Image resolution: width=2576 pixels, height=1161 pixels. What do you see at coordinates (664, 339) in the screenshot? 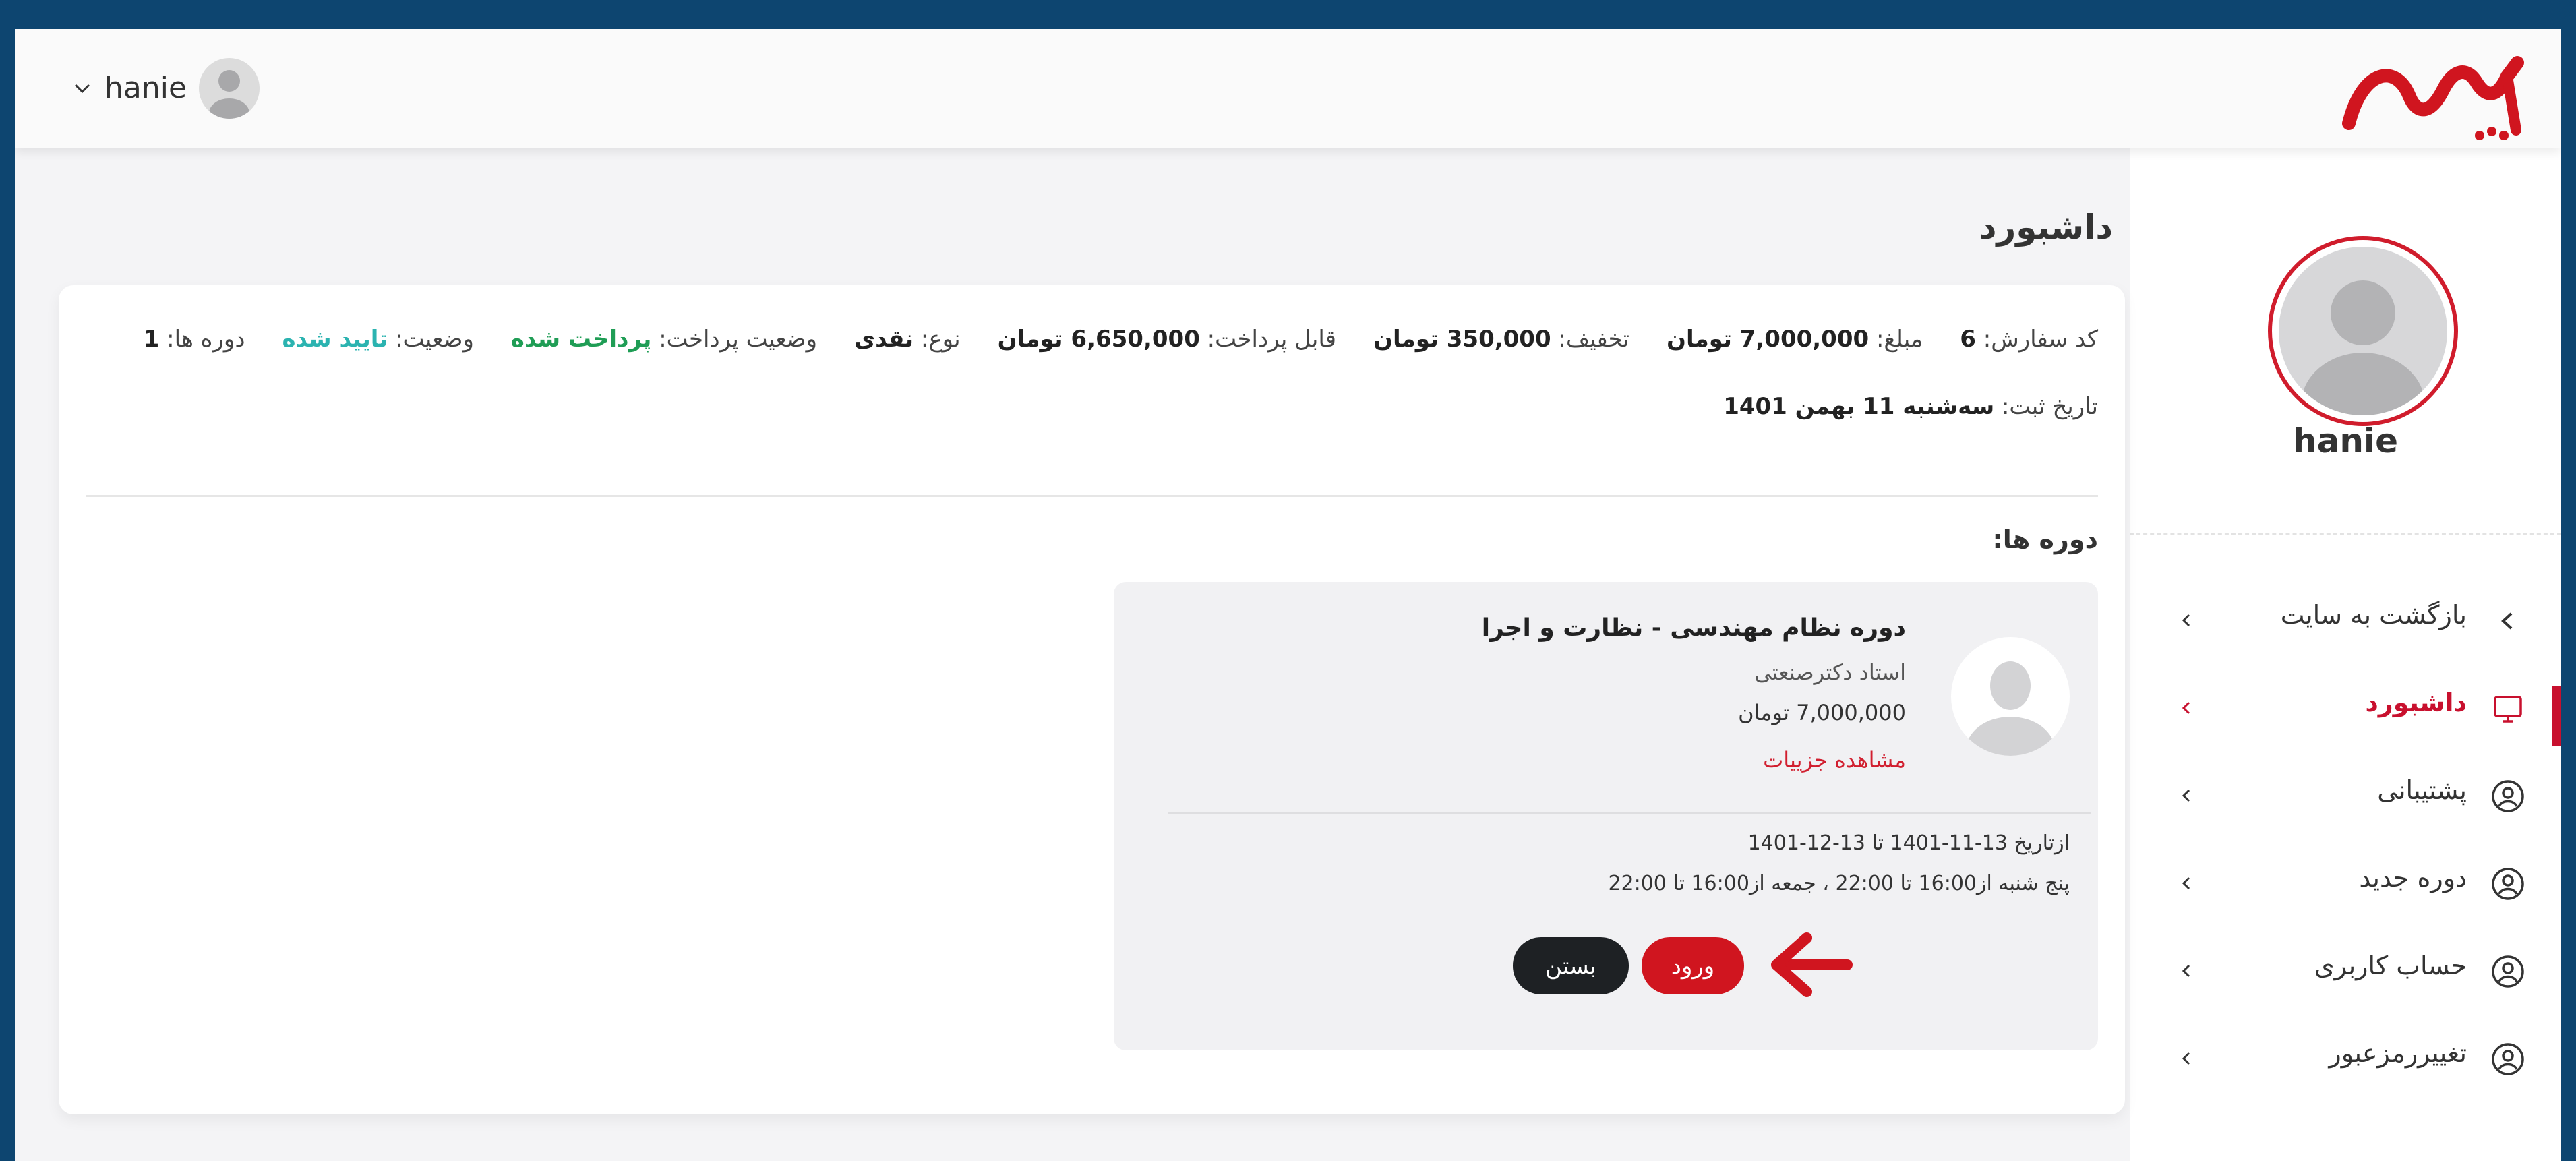
I see `order-payment-status: وضعیت پرداخت: پرداخت شده` at bounding box center [664, 339].